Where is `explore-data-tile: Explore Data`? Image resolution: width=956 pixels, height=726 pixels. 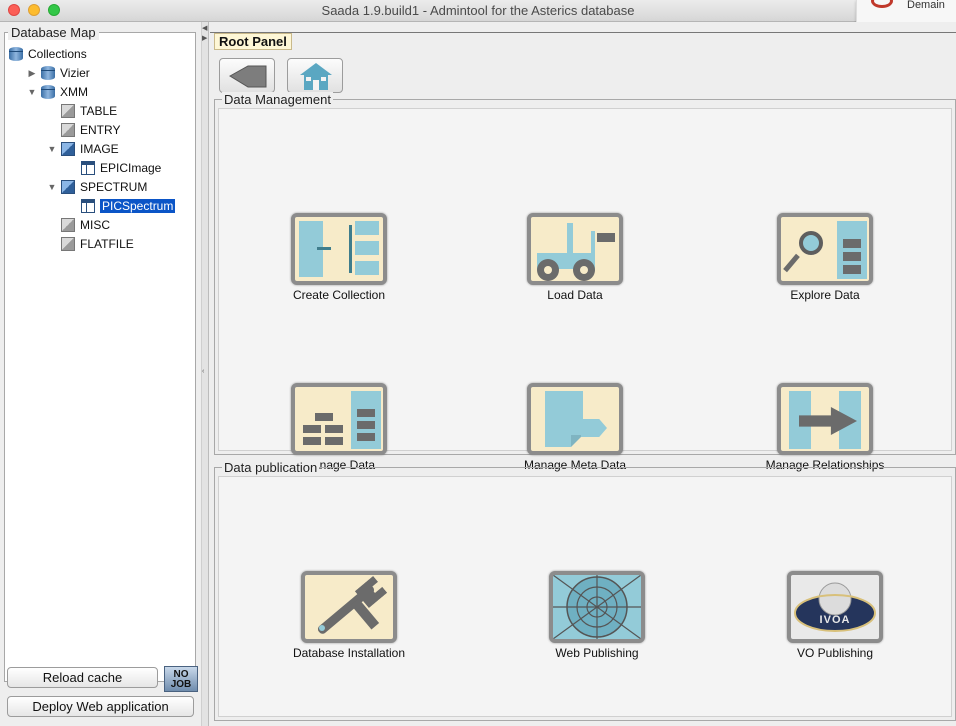 explore-data-tile: Explore Data is located at coordinates (825, 257).